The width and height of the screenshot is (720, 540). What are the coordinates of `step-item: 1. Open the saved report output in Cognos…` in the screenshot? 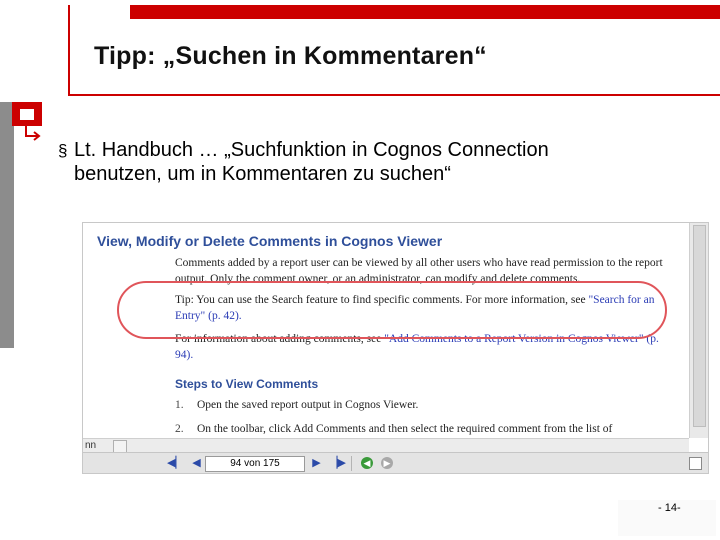 It's located at (296, 405).